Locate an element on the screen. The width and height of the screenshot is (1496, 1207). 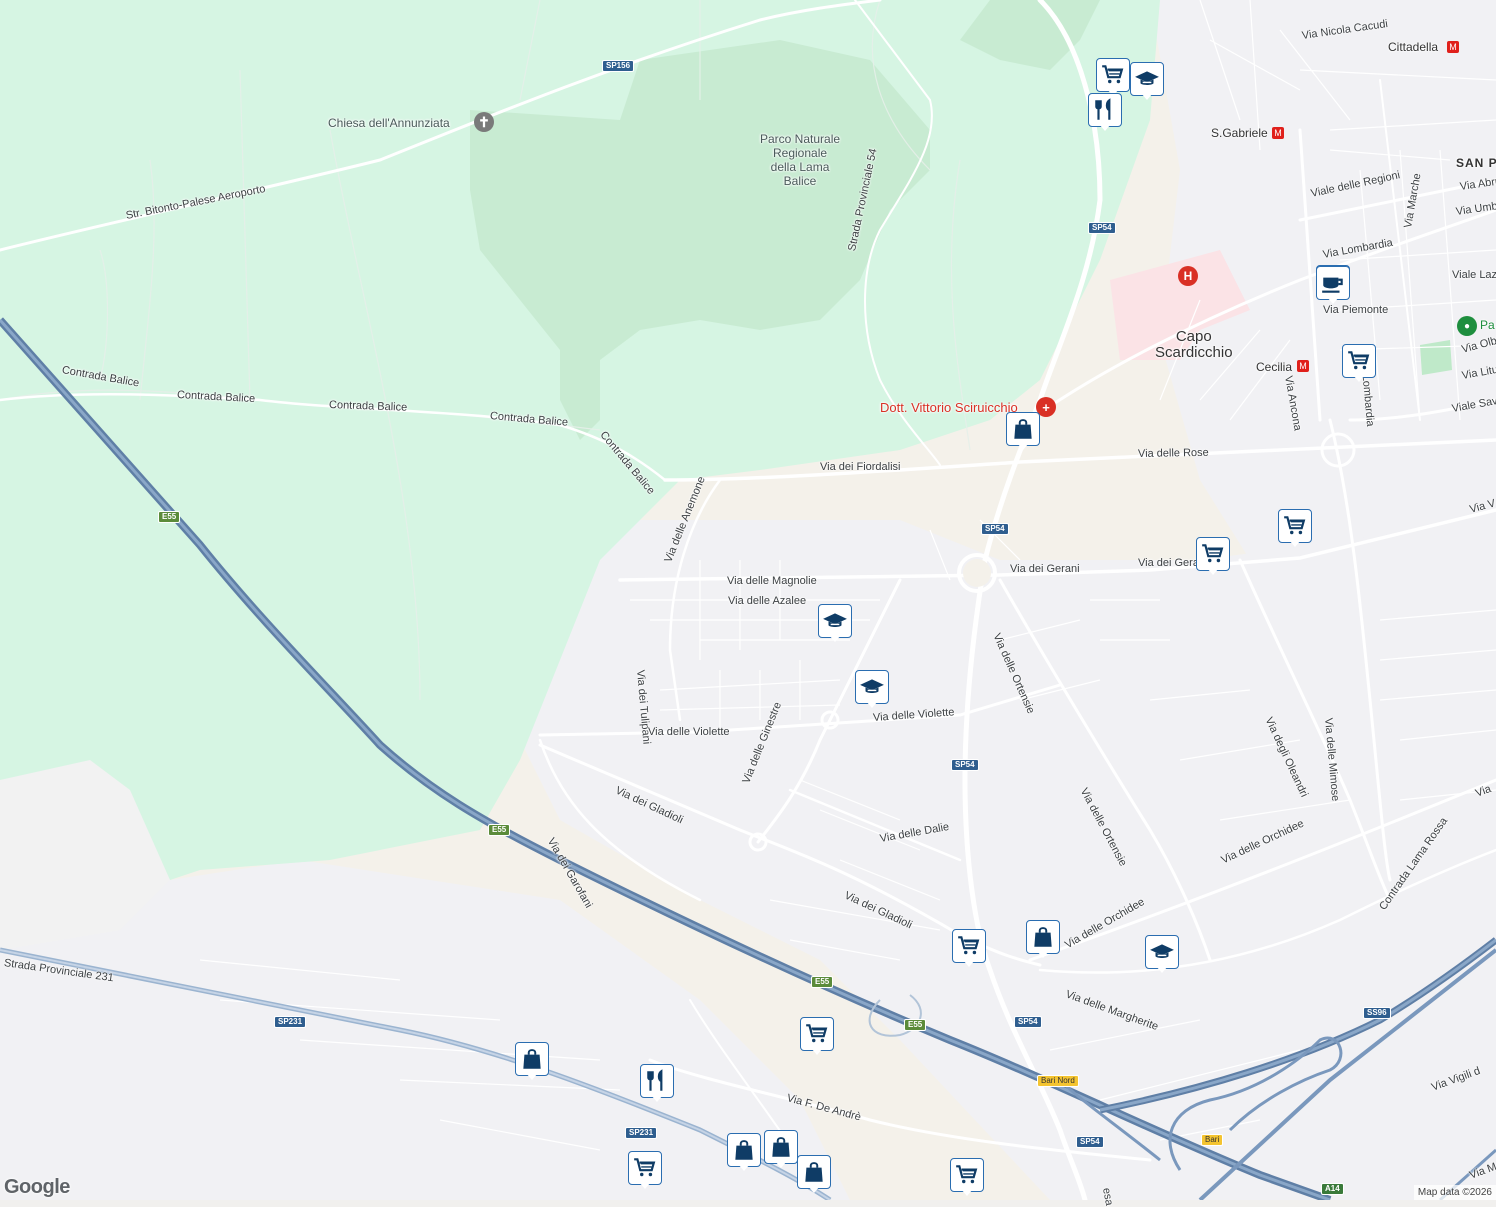
road-label-violette-1: Via delle Violette is located at coordinates (689, 732).